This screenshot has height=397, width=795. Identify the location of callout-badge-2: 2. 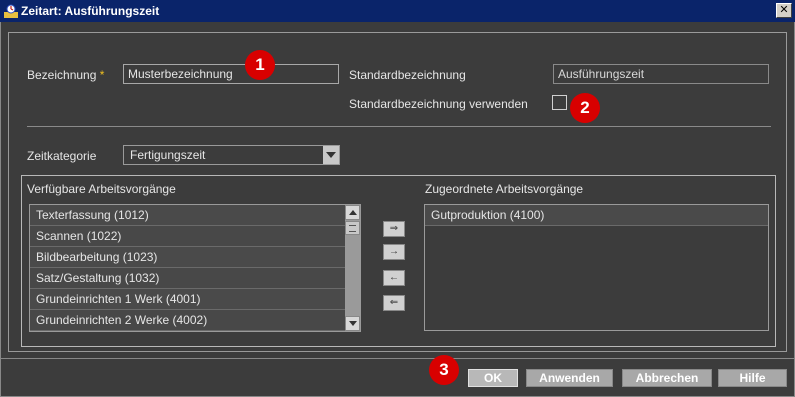
(585, 108).